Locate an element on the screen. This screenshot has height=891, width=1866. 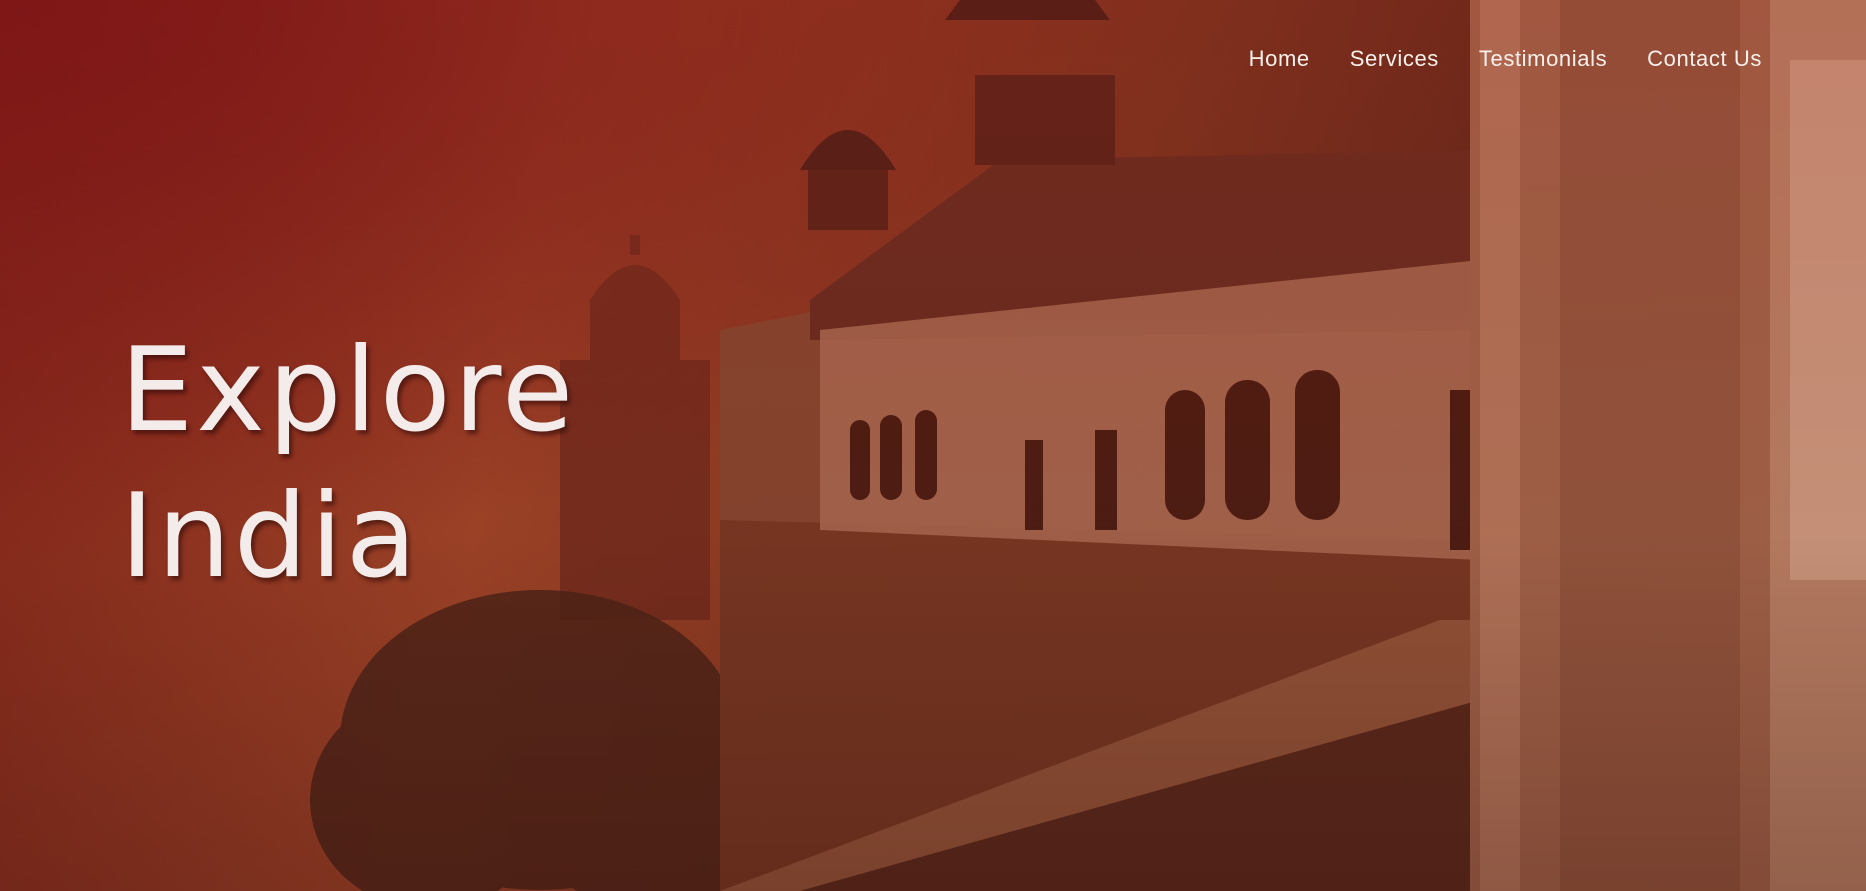
nav-home-link: Home is located at coordinates (1279, 59).